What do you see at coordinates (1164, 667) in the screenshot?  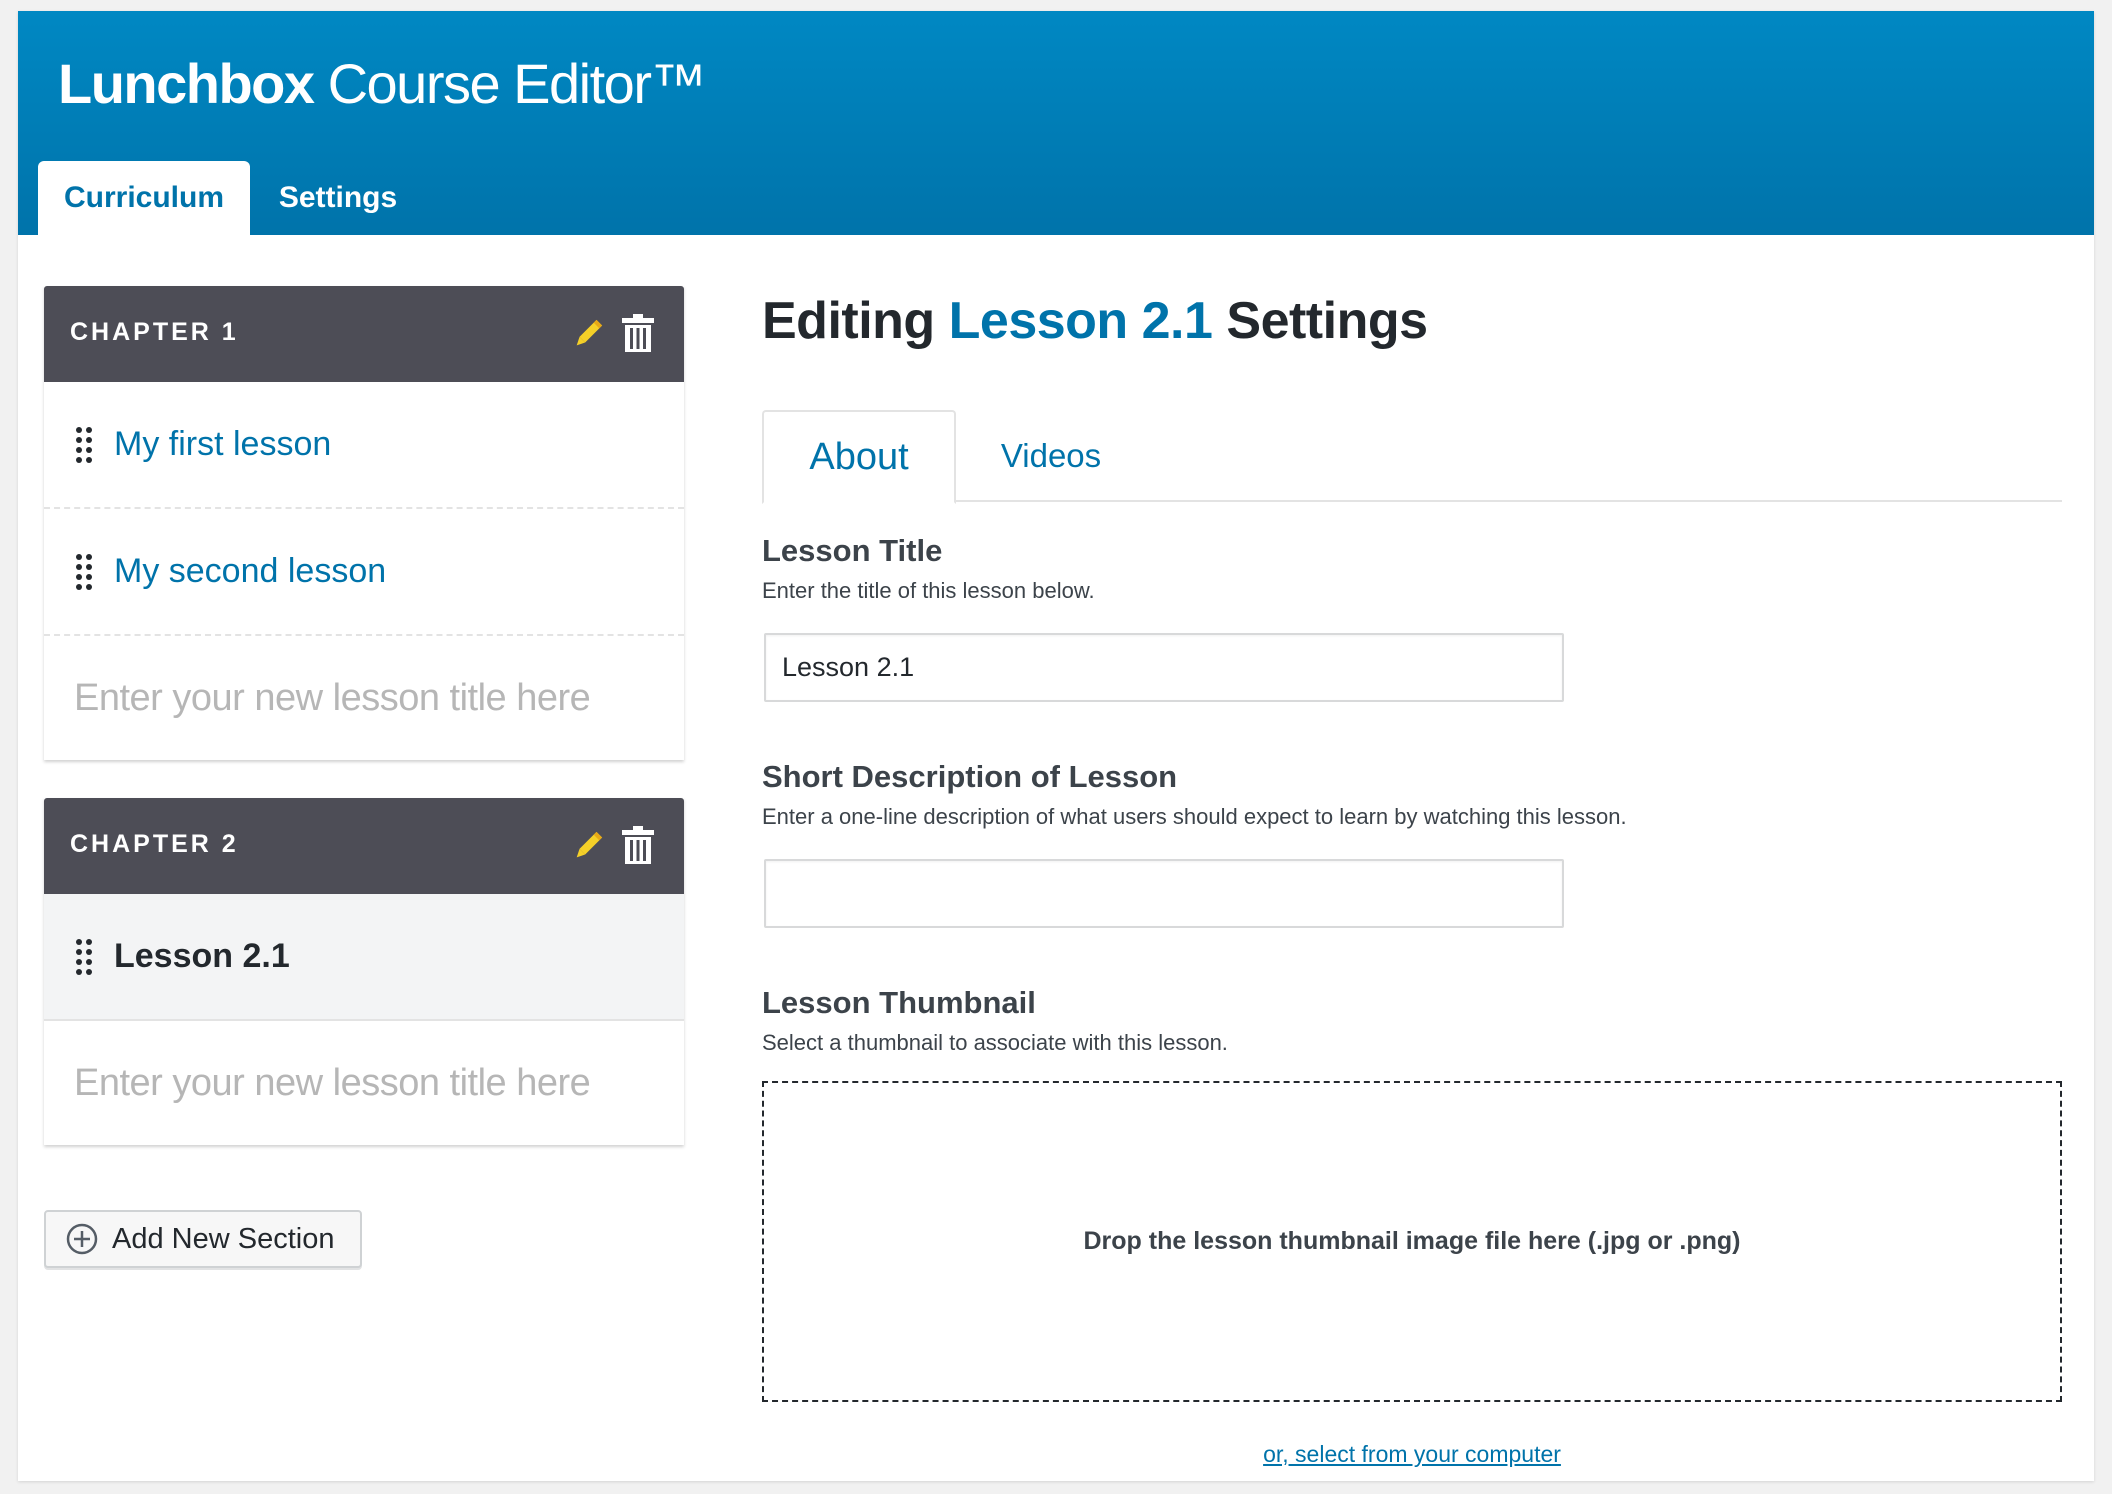 I see `lesson-title-input` at bounding box center [1164, 667].